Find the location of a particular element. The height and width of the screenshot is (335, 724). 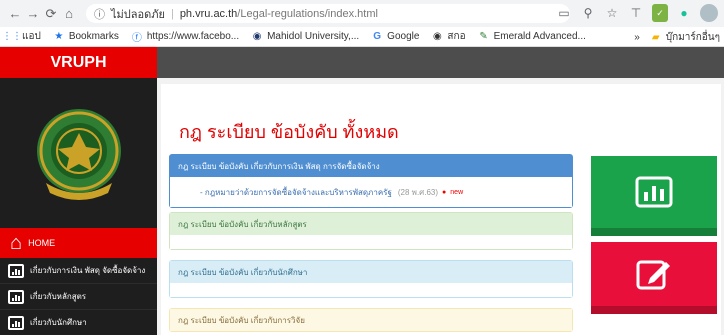

edit-tile-footer is located at coordinates (654, 310).